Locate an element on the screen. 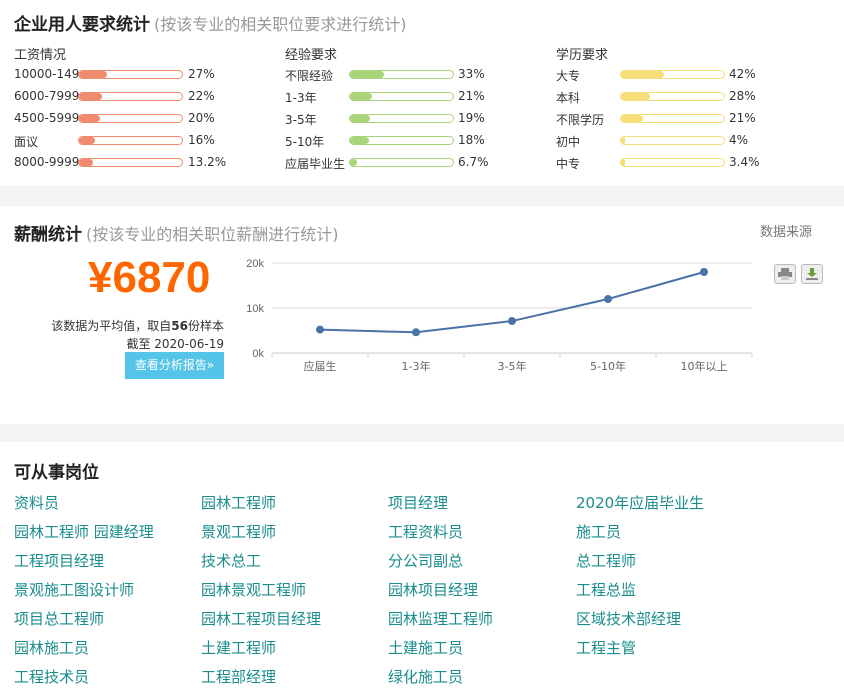 This screenshot has height=700, width=844. print-icon is located at coordinates (785, 274).